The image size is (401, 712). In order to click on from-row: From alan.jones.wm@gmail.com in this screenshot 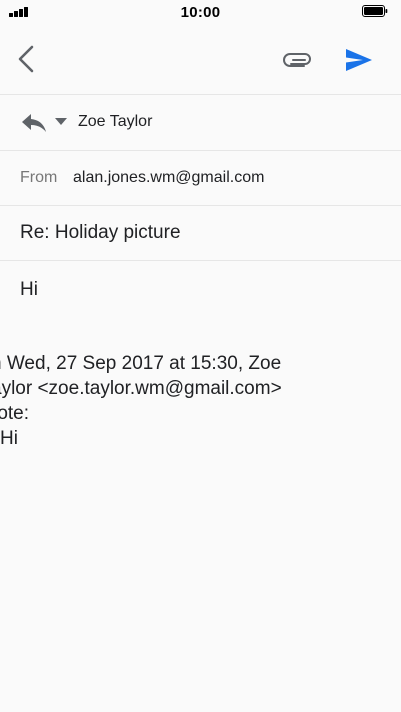, I will do `click(200, 178)`.